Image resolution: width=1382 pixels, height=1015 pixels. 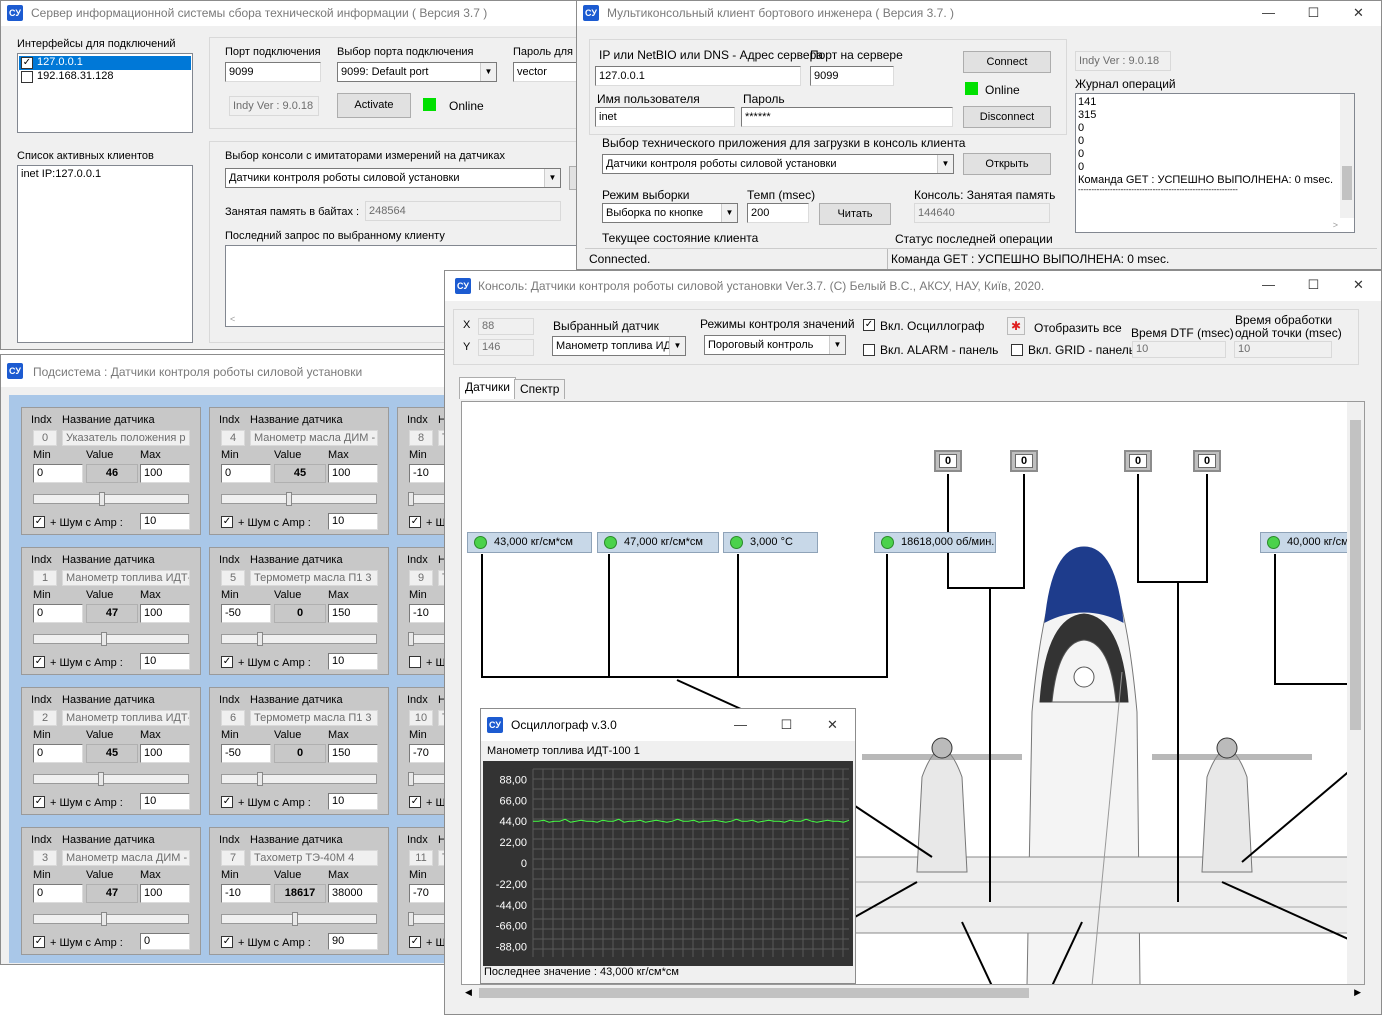 What do you see at coordinates (935, 542) in the screenshot?
I see `sensor-indicator: 18618,000 об/мин.` at bounding box center [935, 542].